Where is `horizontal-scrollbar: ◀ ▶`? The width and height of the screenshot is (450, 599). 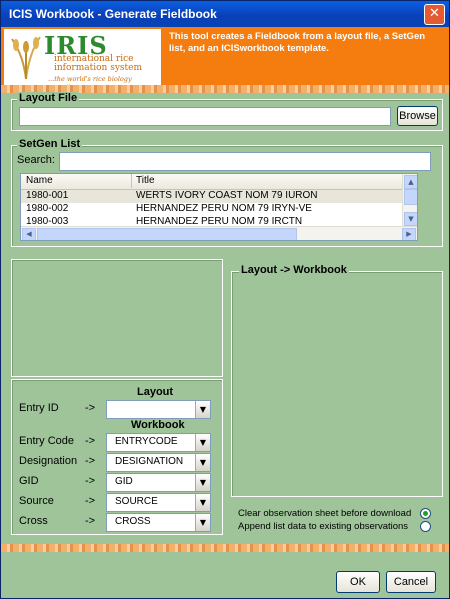
horizontal-scrollbar: ◀ ▶ is located at coordinates (219, 233).